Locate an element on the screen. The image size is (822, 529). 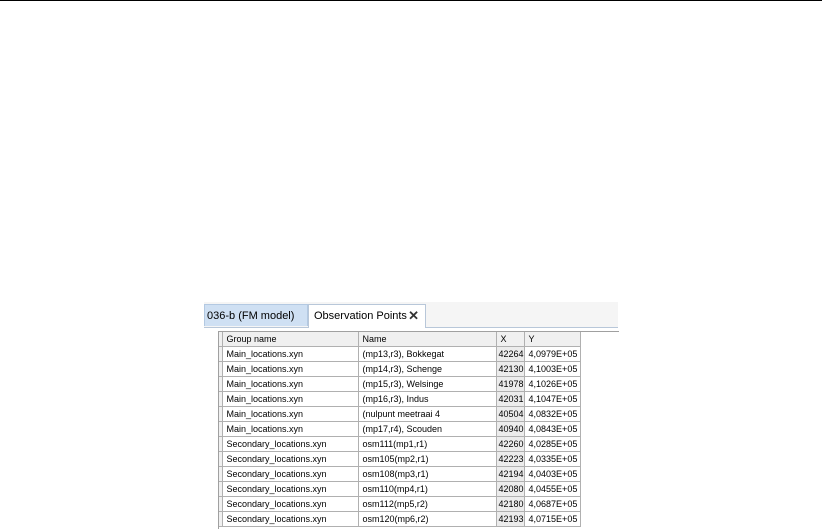
tab-fm-model-label: 036-b (FM model) is located at coordinates (251, 316).